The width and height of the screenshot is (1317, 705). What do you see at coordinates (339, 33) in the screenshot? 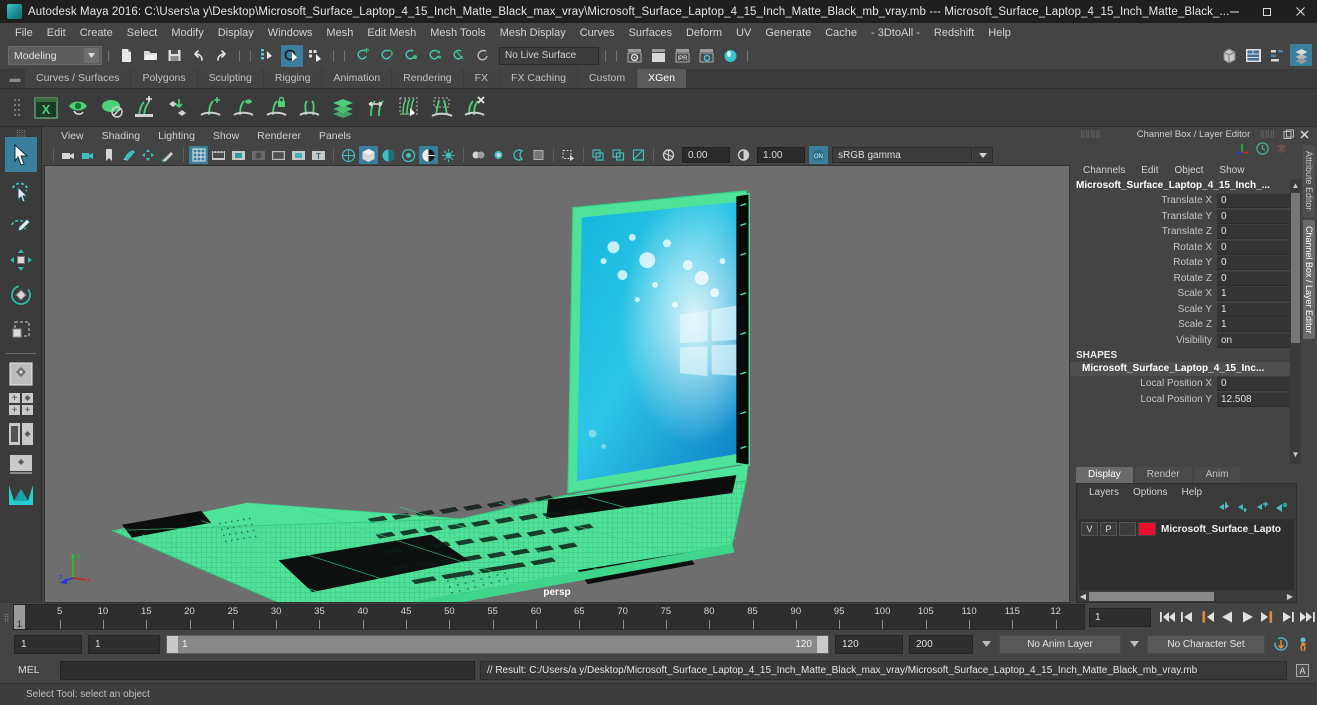
I see `menu-mesh: Mesh` at bounding box center [339, 33].